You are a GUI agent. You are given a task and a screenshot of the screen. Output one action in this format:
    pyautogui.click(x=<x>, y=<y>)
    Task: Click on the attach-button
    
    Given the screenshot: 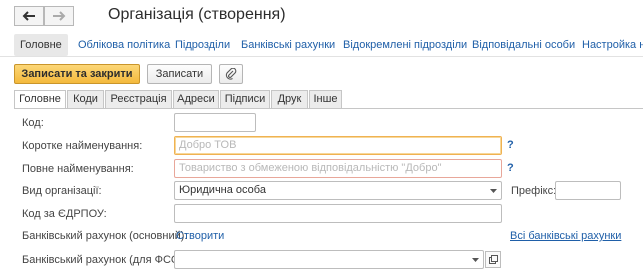 What is the action you would take?
    pyautogui.click(x=231, y=74)
    